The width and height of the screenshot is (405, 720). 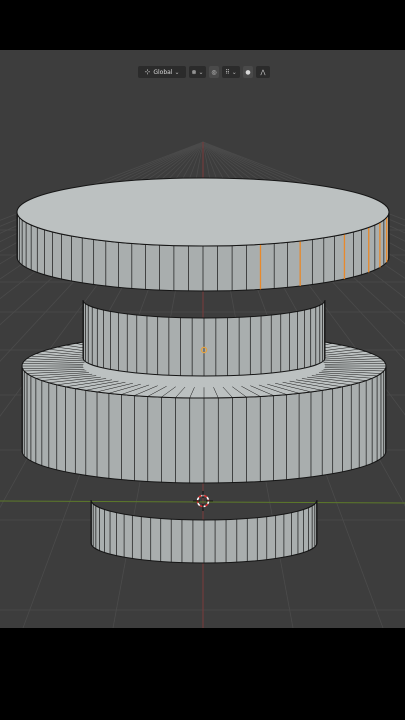 What do you see at coordinates (203, 212) in the screenshot?
I see `cylinder-top-face` at bounding box center [203, 212].